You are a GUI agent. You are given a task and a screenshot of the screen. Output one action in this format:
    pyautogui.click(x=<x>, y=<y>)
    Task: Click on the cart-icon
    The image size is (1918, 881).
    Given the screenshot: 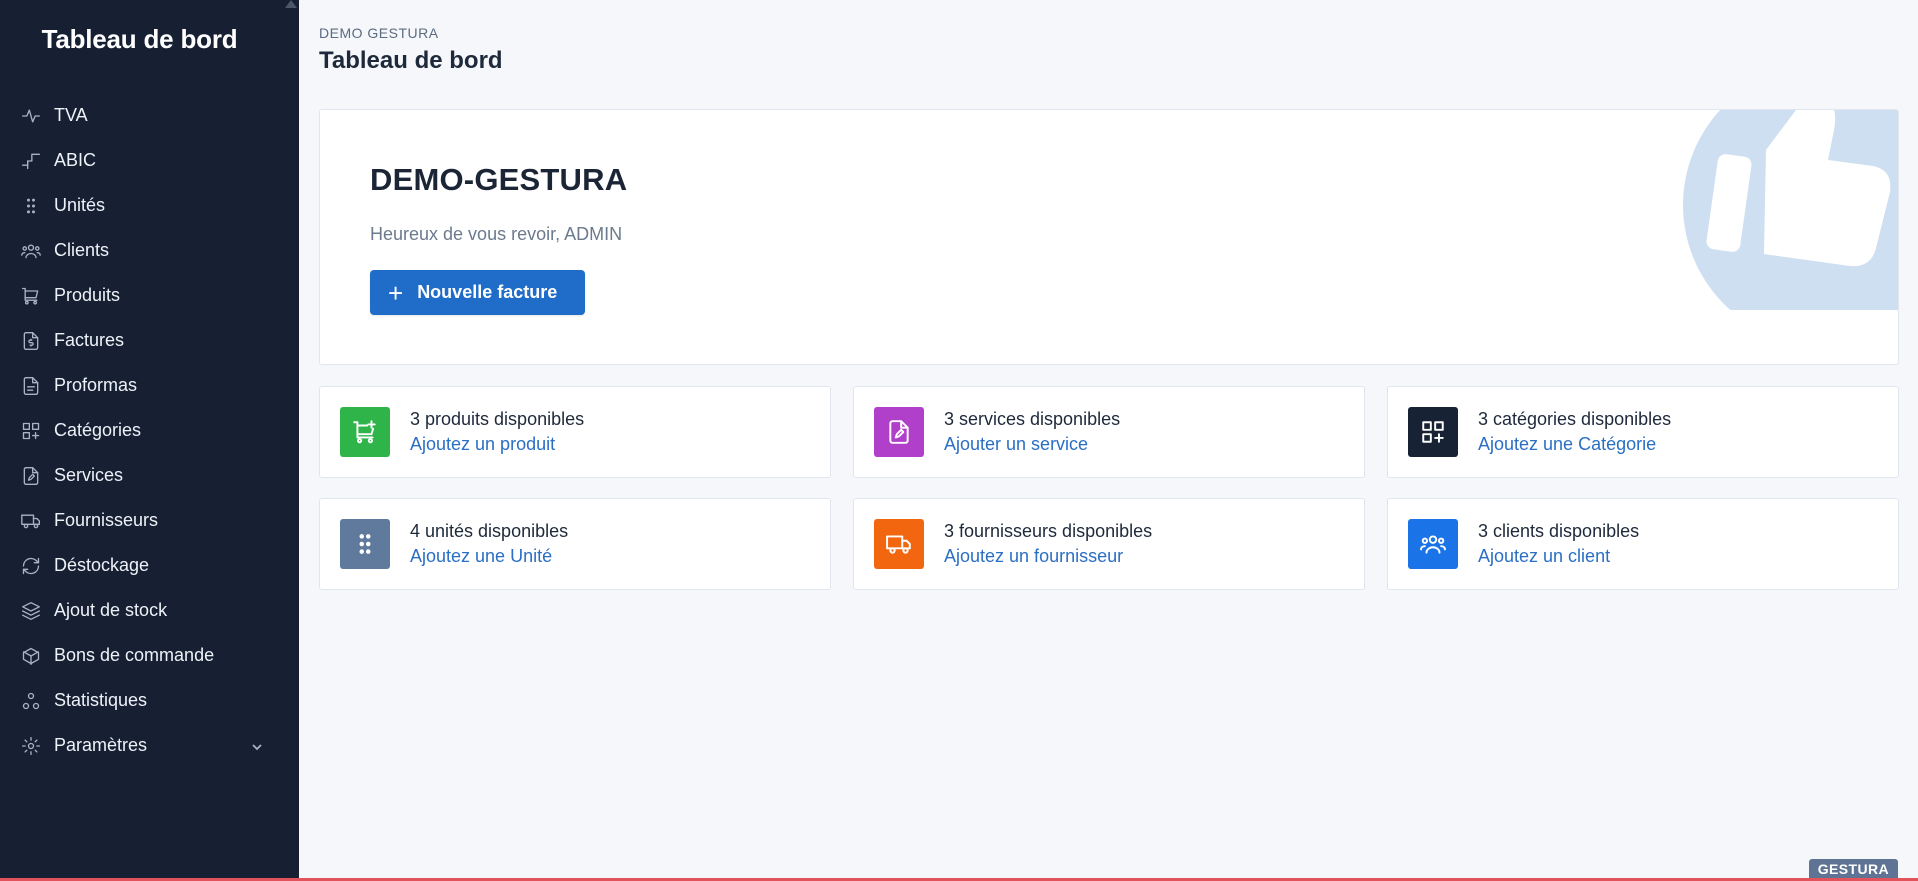 What is the action you would take?
    pyautogui.click(x=31, y=296)
    